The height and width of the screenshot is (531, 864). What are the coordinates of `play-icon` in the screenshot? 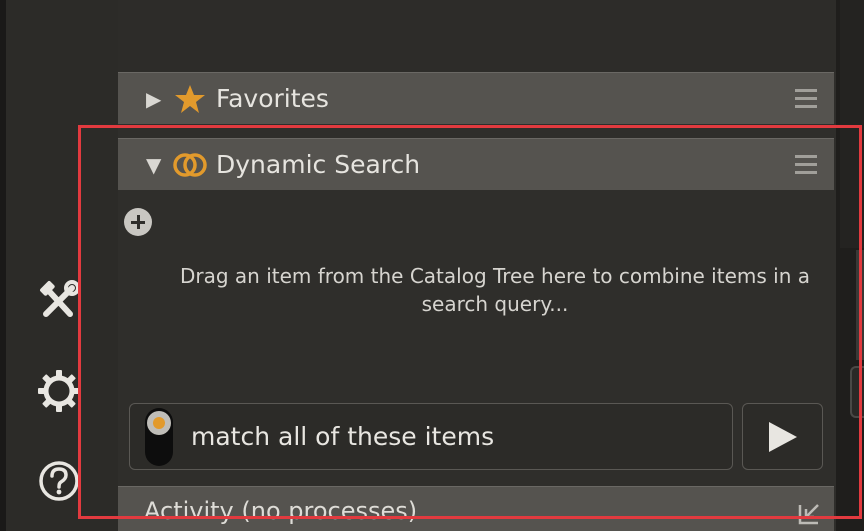 It's located at (782, 436).